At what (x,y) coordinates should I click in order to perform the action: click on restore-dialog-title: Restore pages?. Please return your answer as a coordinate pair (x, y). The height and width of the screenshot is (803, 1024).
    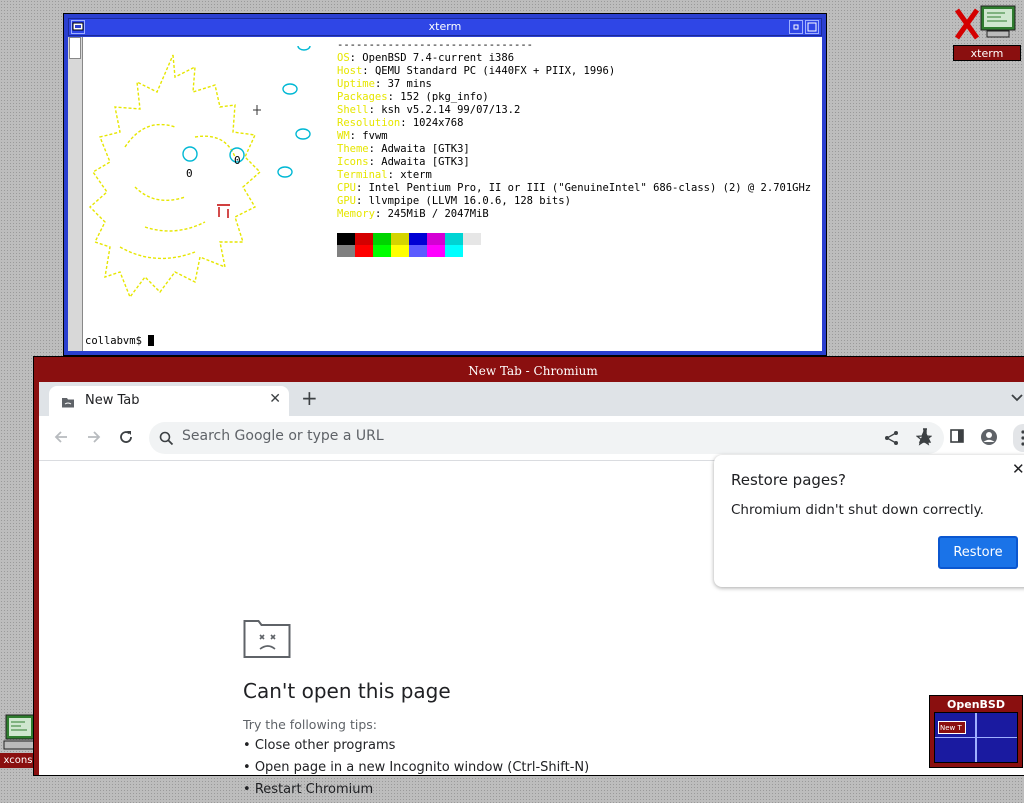
    Looking at the image, I should click on (788, 480).